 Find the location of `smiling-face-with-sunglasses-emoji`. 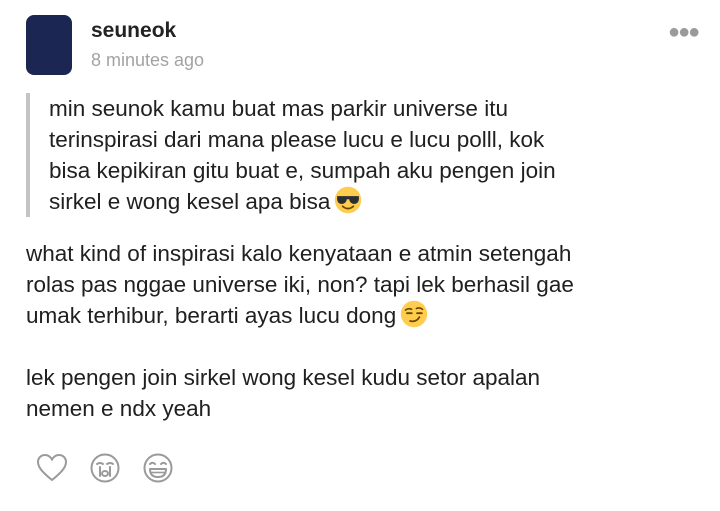

smiling-face-with-sunglasses-emoji is located at coordinates (348, 200).